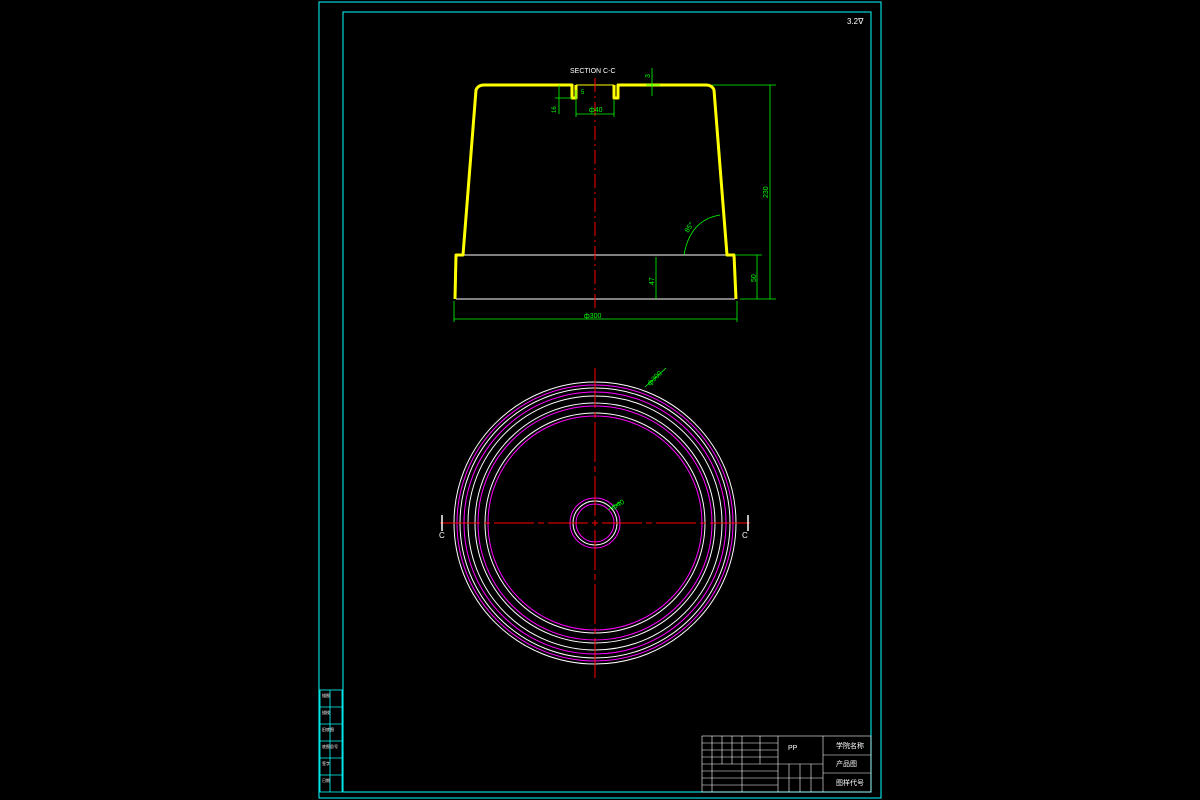  Describe the element at coordinates (331, 741) in the screenshot. I see `side-strip` at that location.